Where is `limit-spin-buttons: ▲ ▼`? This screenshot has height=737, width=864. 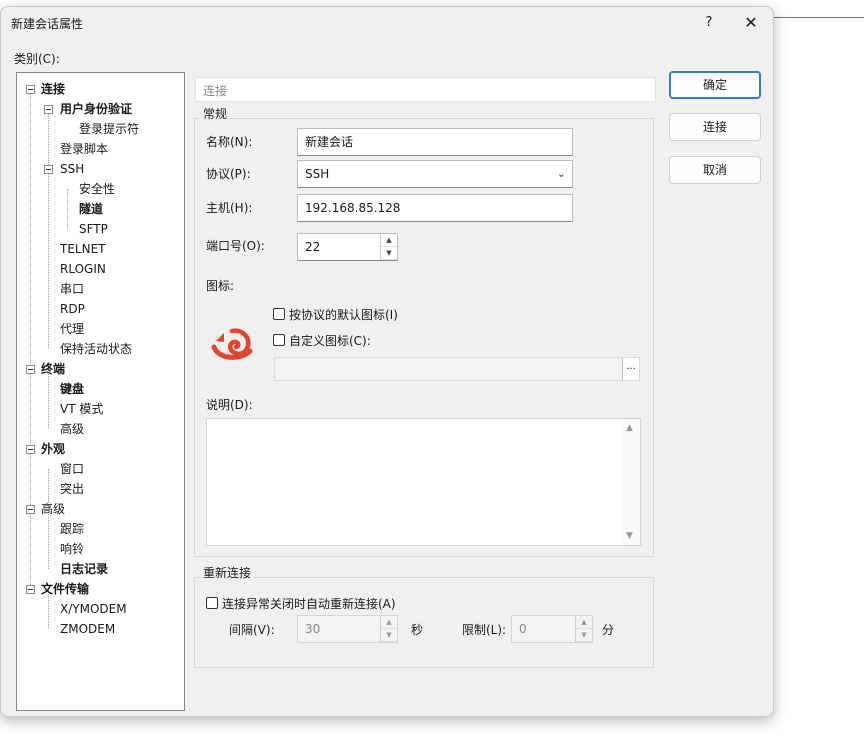
limit-spin-buttons: ▲ ▼ is located at coordinates (583, 629).